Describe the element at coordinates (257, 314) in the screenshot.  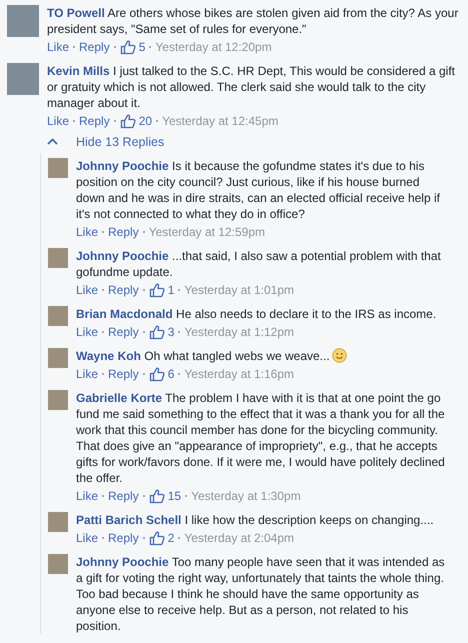
I see `comment-text: Brian Macdonald He also needs to declare it to the IRS as income.` at that location.